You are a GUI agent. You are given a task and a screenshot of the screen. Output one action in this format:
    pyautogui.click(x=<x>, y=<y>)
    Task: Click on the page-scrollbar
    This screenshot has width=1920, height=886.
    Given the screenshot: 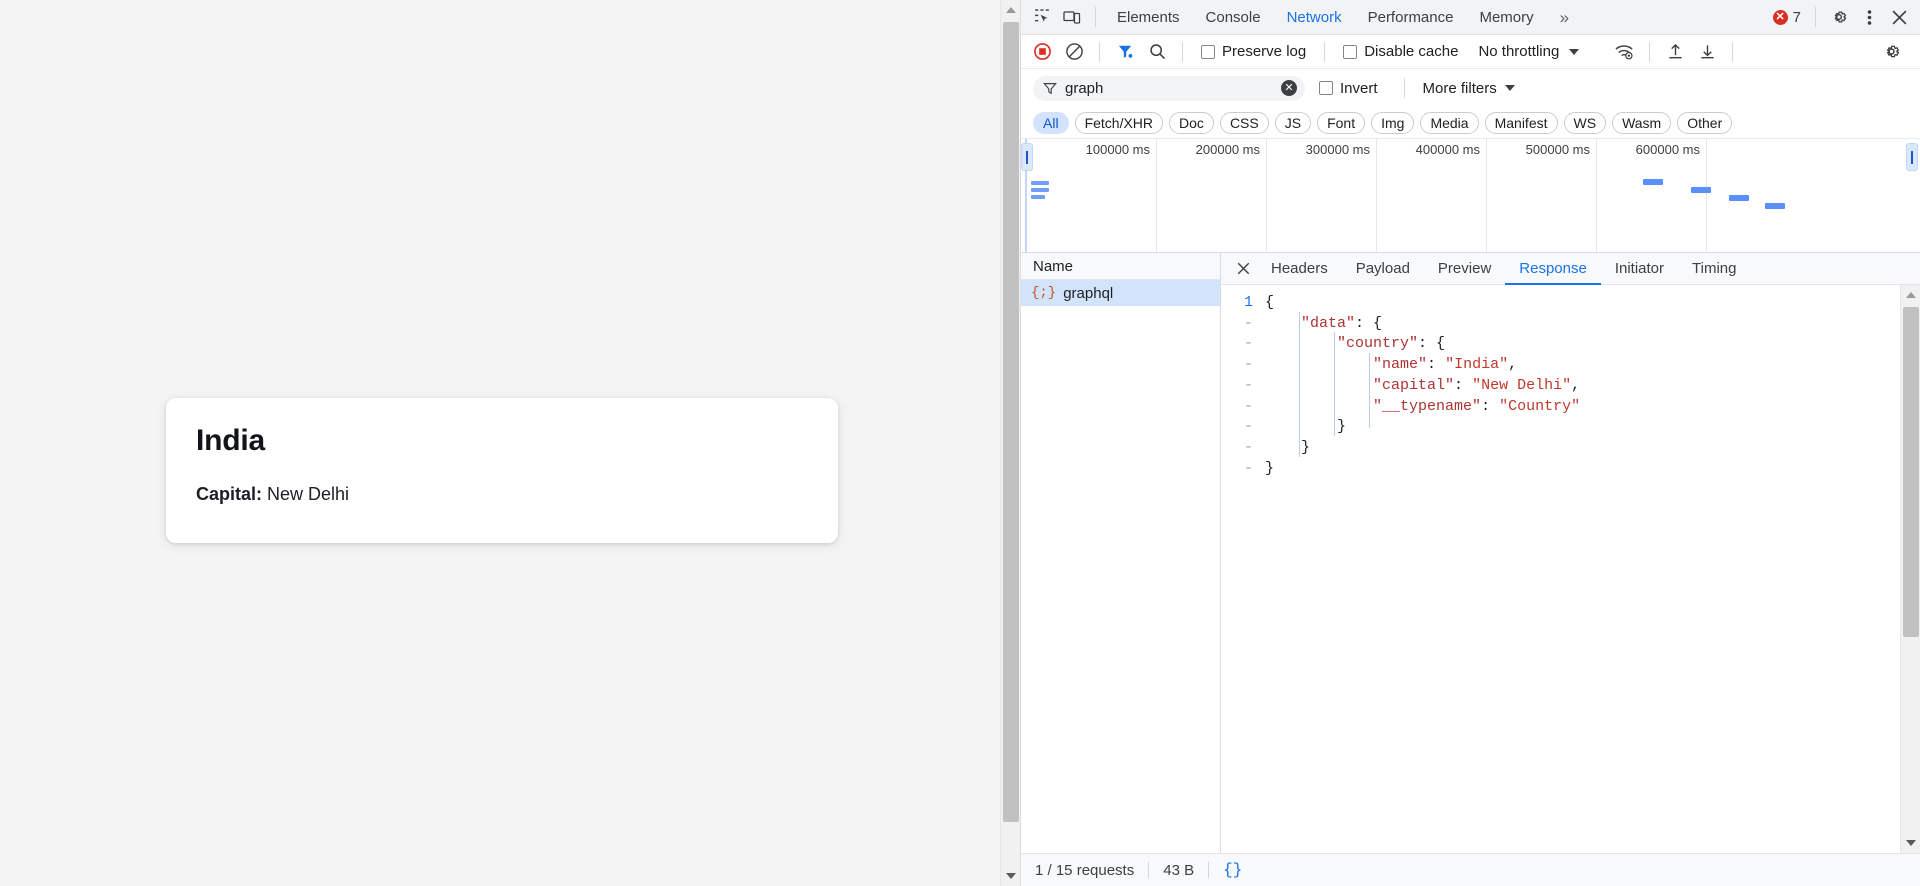 What is the action you would take?
    pyautogui.click(x=1010, y=443)
    